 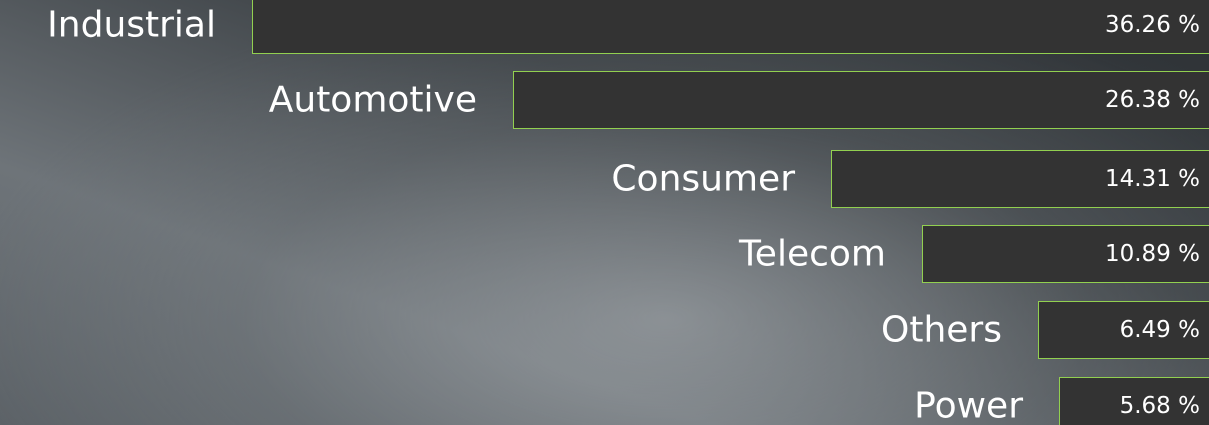 I want to click on bar-row: Others 6.49 %, so click(x=604, y=330).